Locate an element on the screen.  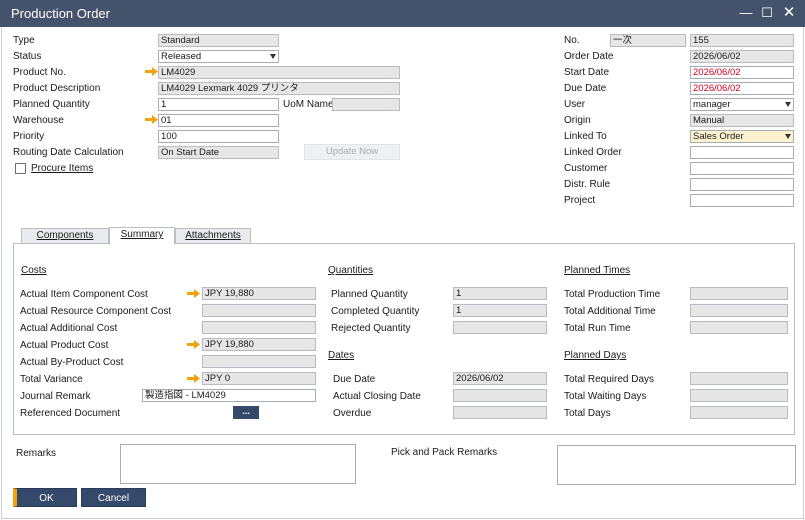
total-additional-time-field is located at coordinates (739, 310).